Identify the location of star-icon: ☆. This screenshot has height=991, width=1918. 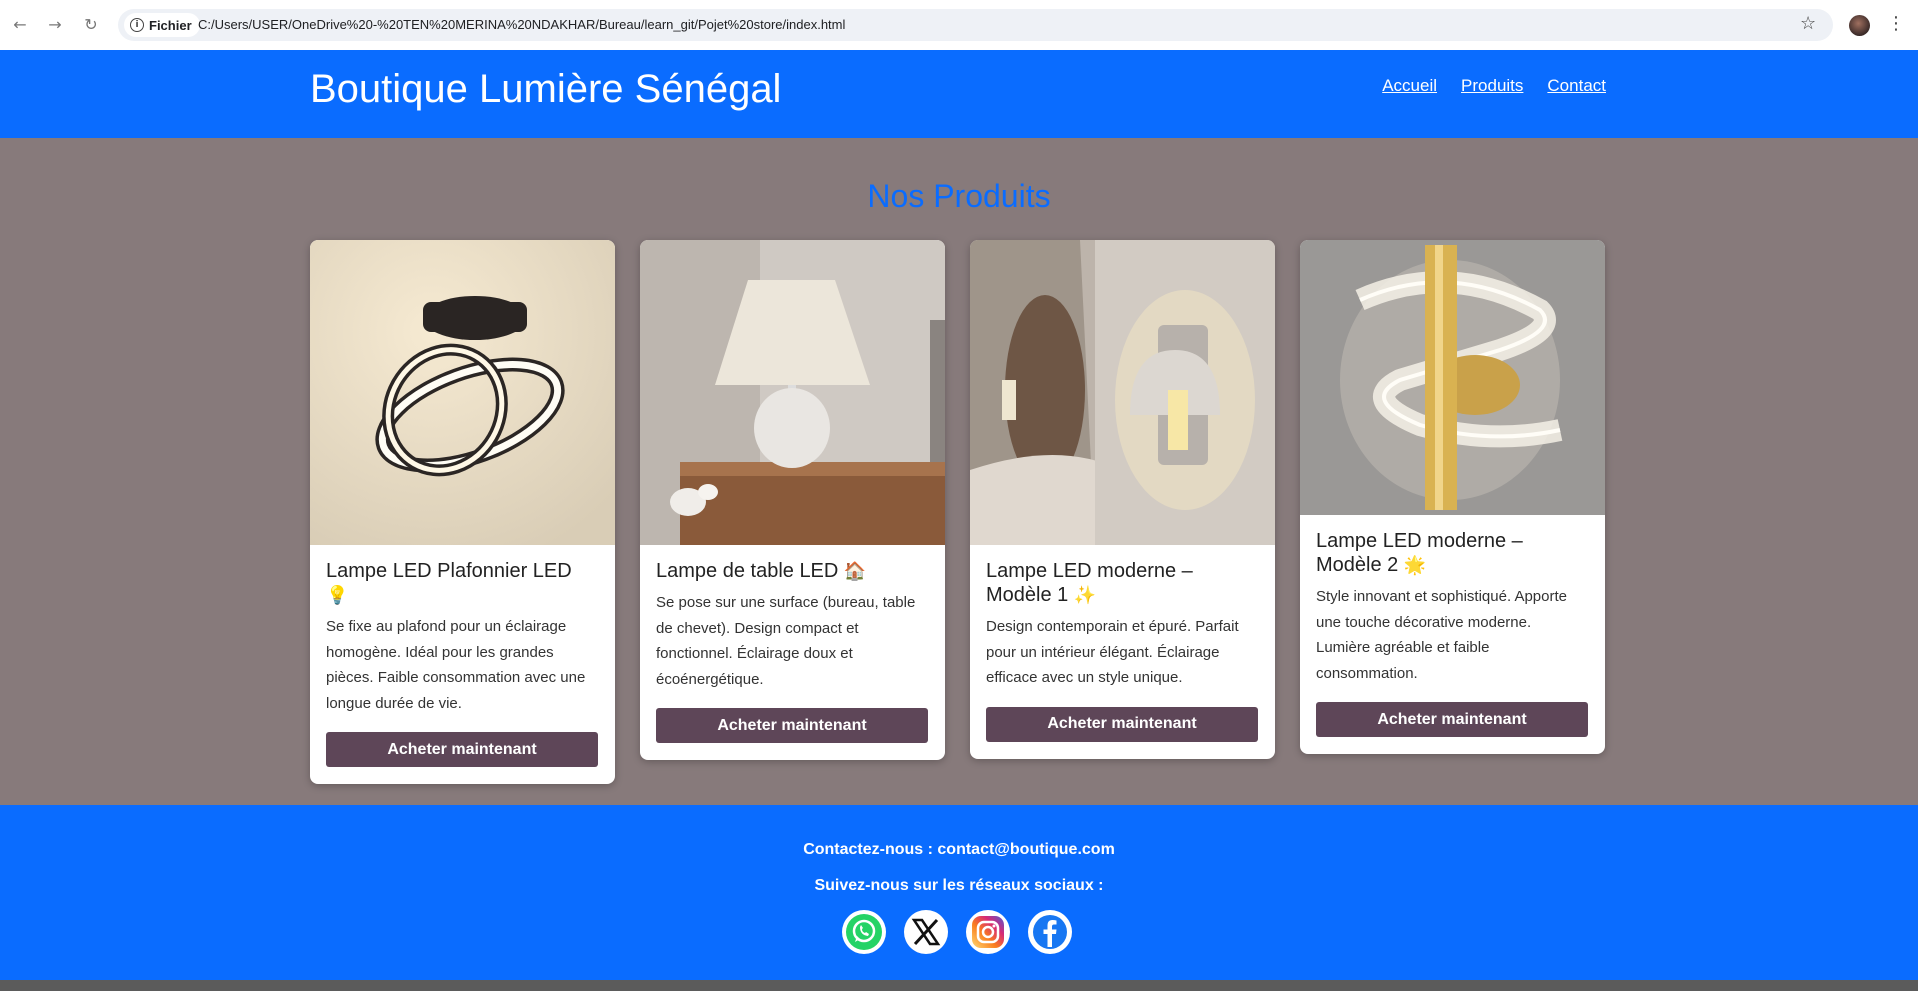
(1808, 23).